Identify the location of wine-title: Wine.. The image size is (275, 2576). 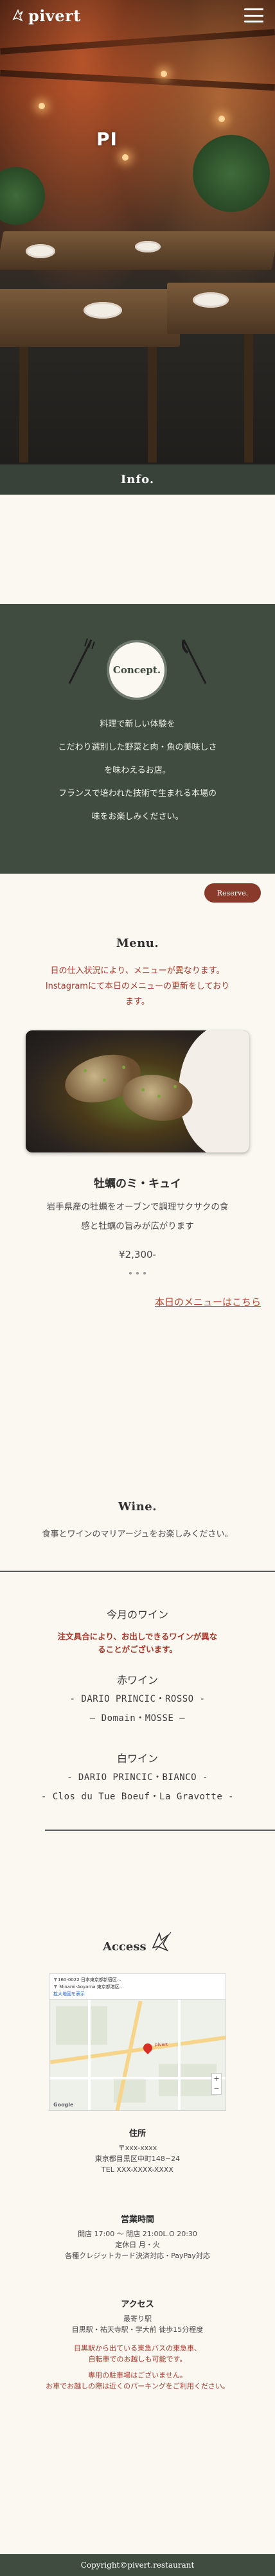
(137, 1506).